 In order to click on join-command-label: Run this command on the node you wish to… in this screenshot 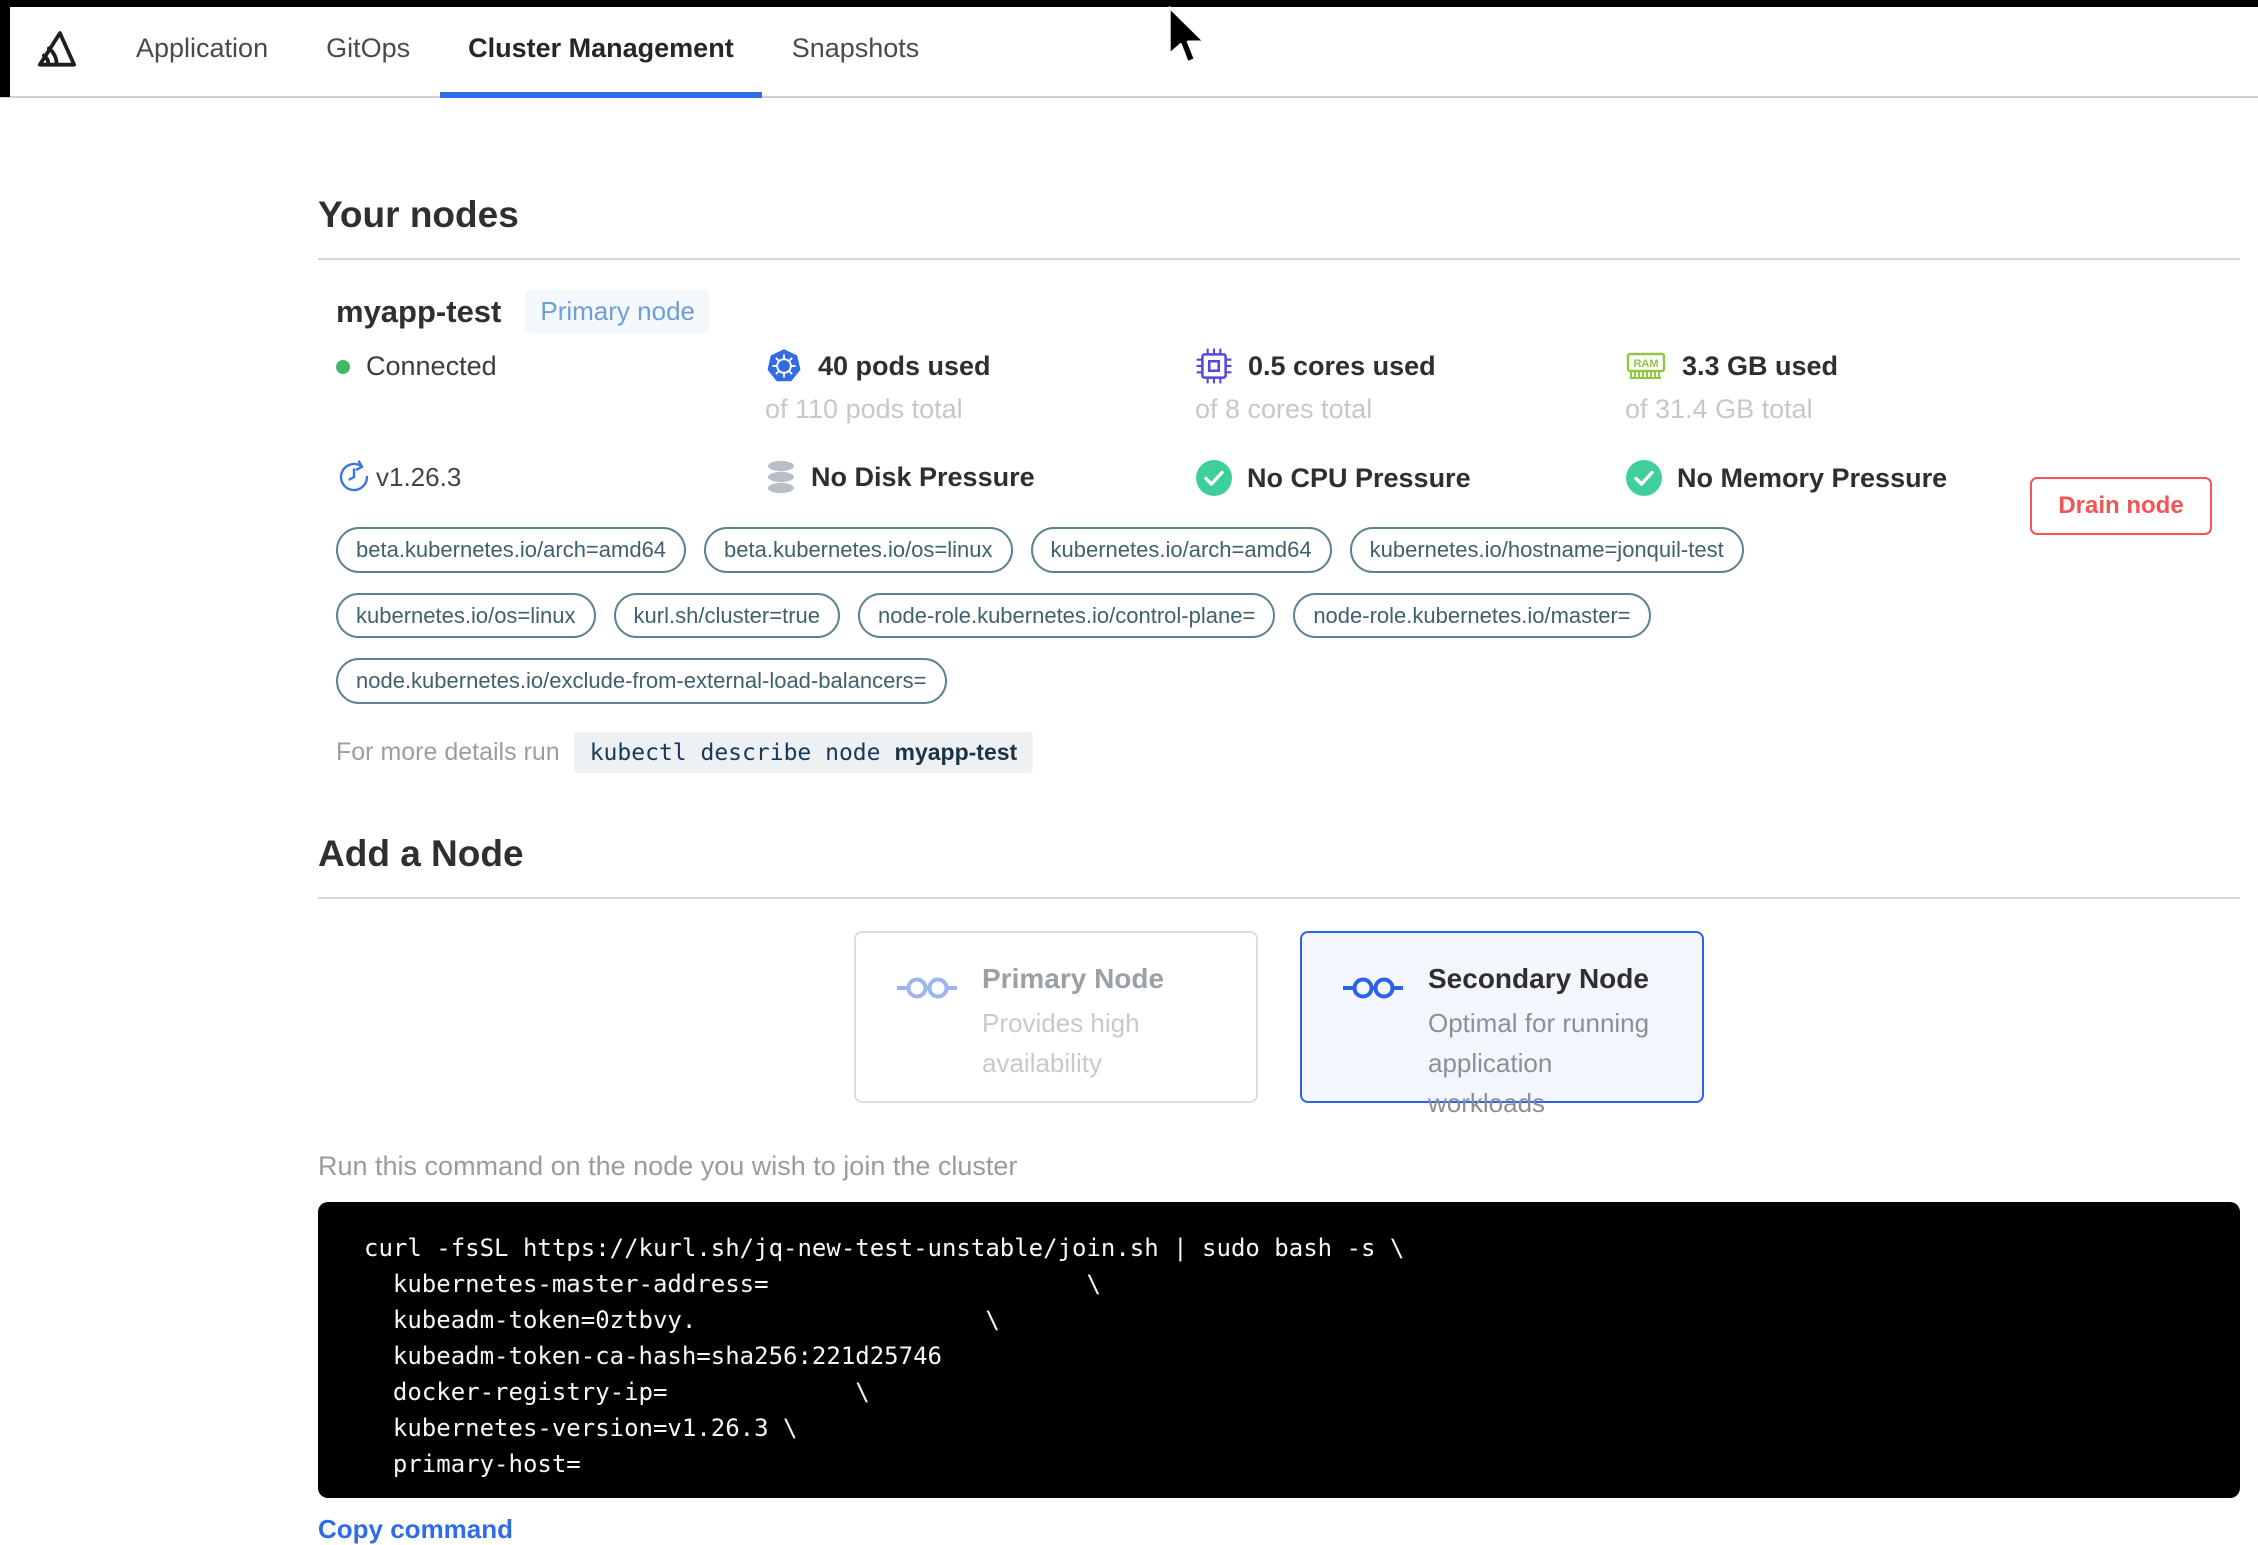, I will do `click(668, 1165)`.